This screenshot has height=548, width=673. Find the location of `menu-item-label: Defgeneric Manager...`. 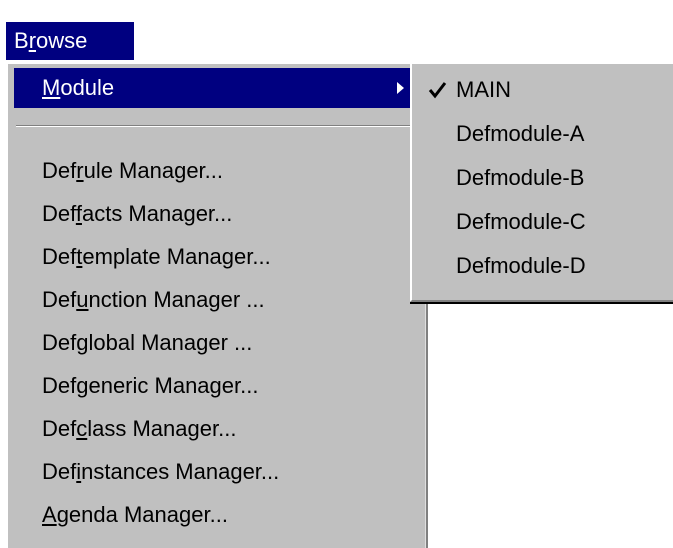

menu-item-label: Defgeneric Manager... is located at coordinates (150, 385).